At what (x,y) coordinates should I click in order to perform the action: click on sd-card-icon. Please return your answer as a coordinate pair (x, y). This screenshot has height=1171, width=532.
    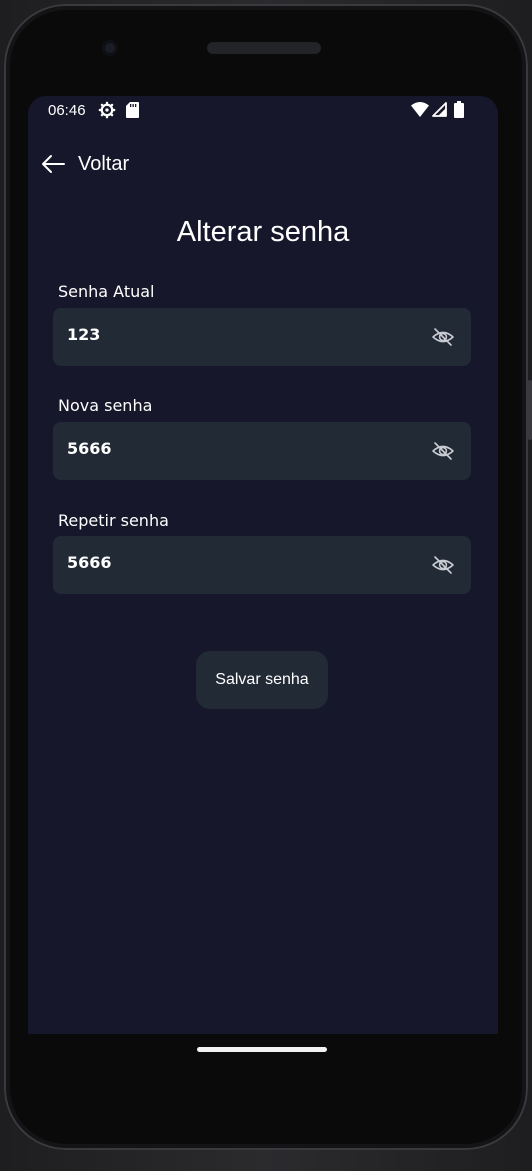
    Looking at the image, I should click on (132, 112).